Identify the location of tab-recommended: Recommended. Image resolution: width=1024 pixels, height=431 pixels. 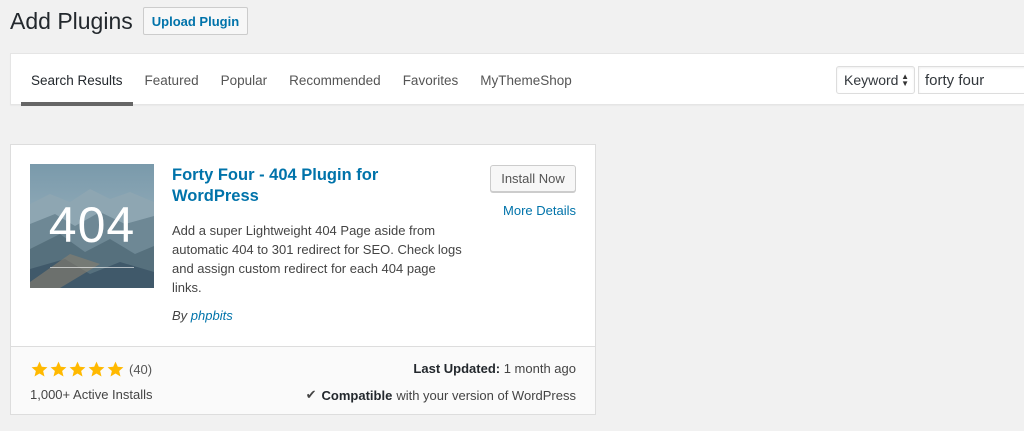
(335, 80).